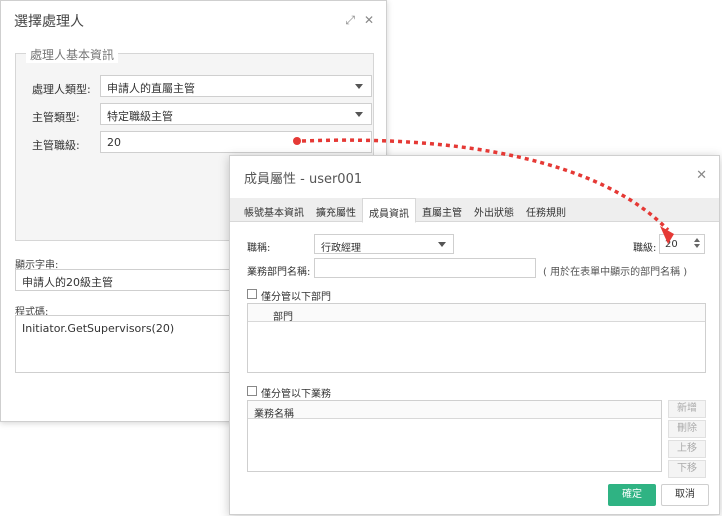 The height and width of the screenshot is (516, 722). Describe the element at coordinates (615, 272) in the screenshot. I see `dept-name-hint: ( 用於在表單中顯示的部門名稱 )` at that location.